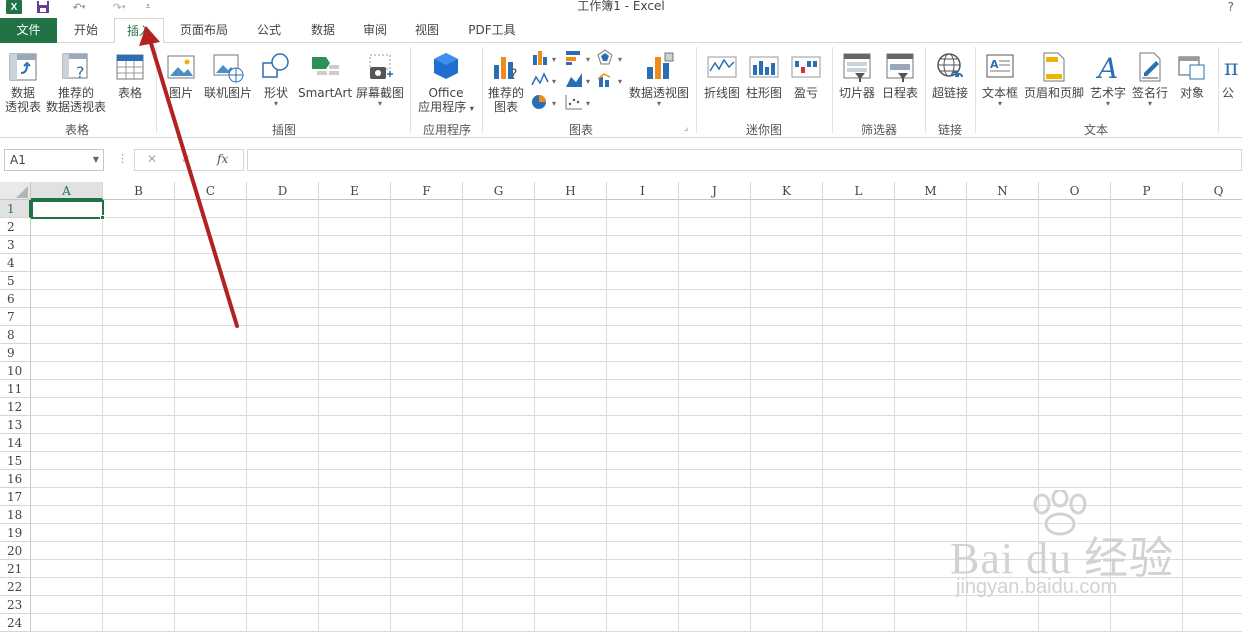  I want to click on column-header: L, so click(859, 191).